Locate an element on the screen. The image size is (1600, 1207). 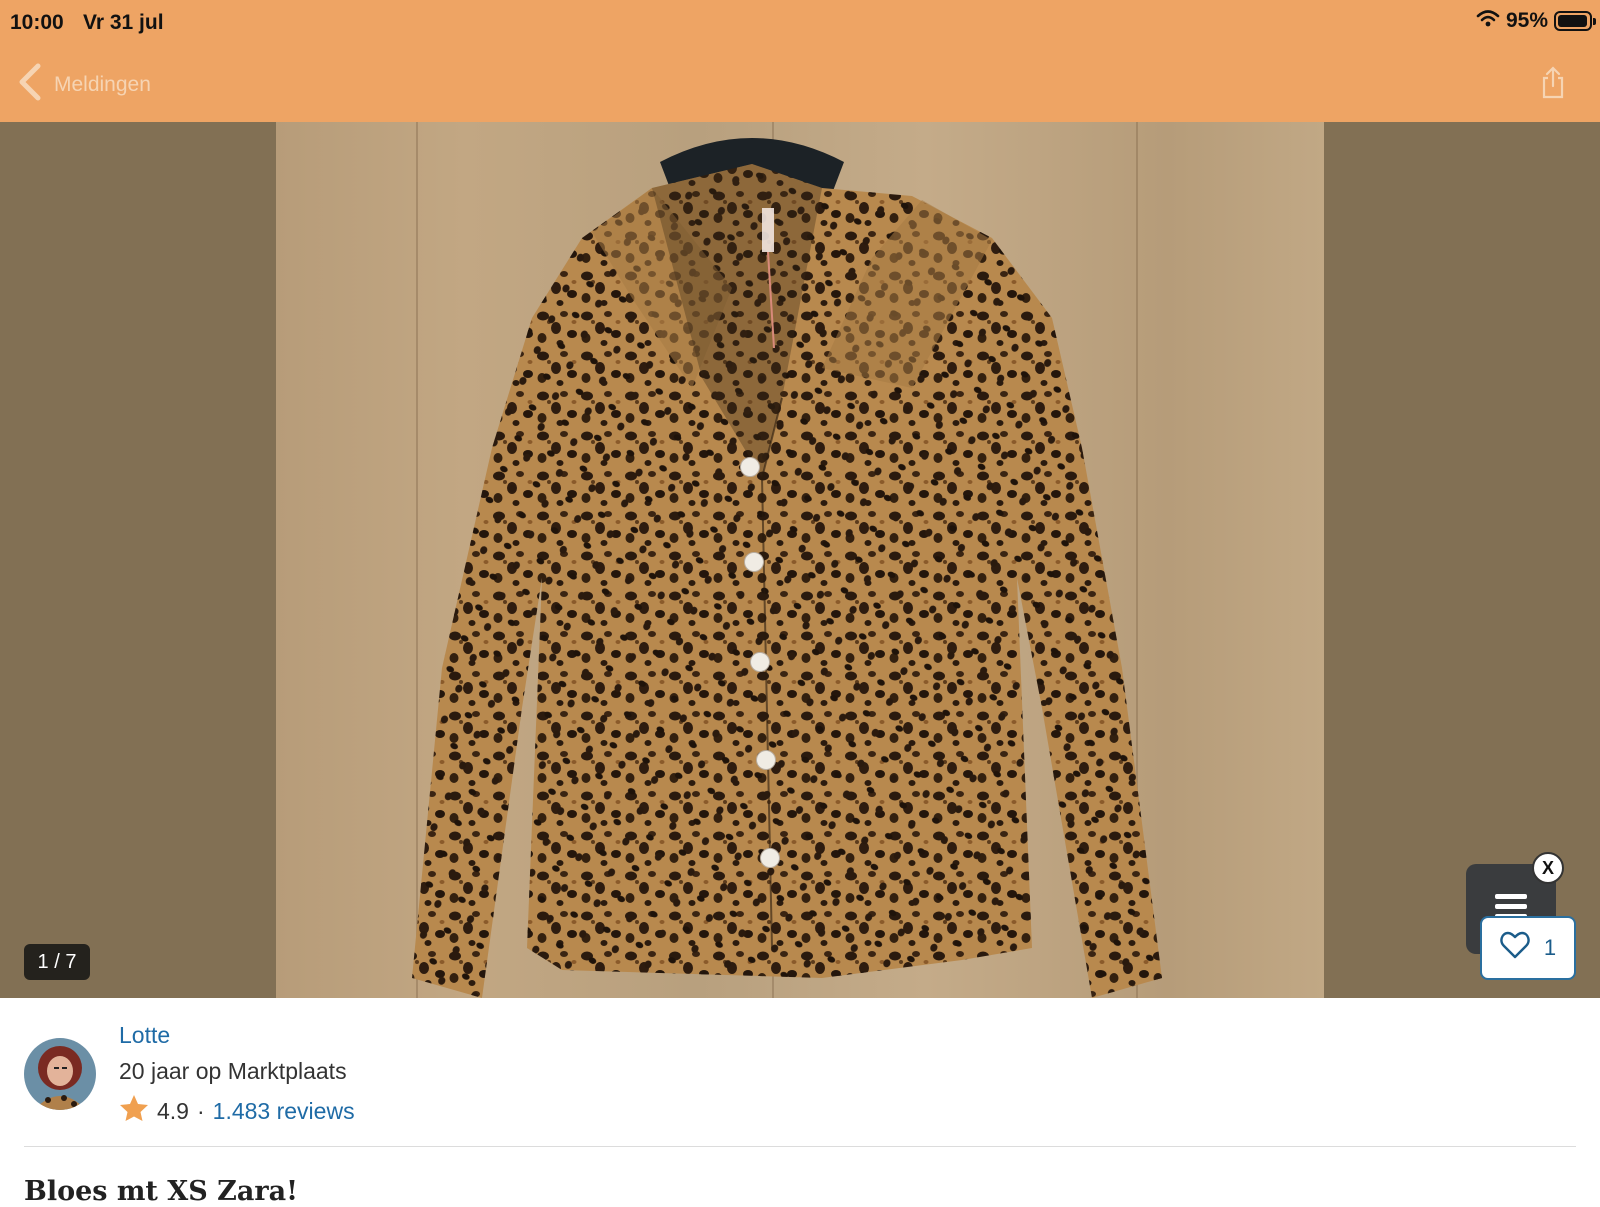
divider is located at coordinates (800, 1146).